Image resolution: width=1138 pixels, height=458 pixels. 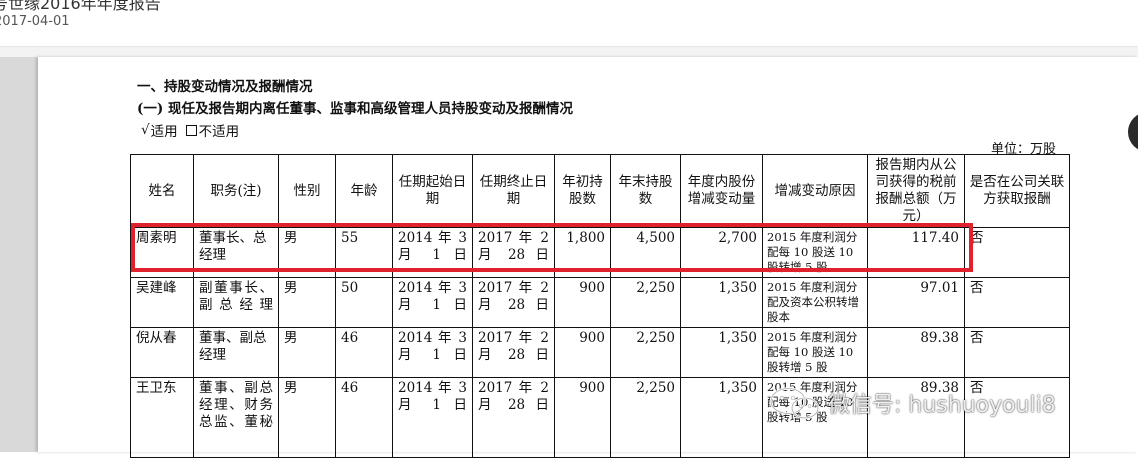 What do you see at coordinates (162, 352) in the screenshot?
I see `name-cell: 倪从春` at bounding box center [162, 352].